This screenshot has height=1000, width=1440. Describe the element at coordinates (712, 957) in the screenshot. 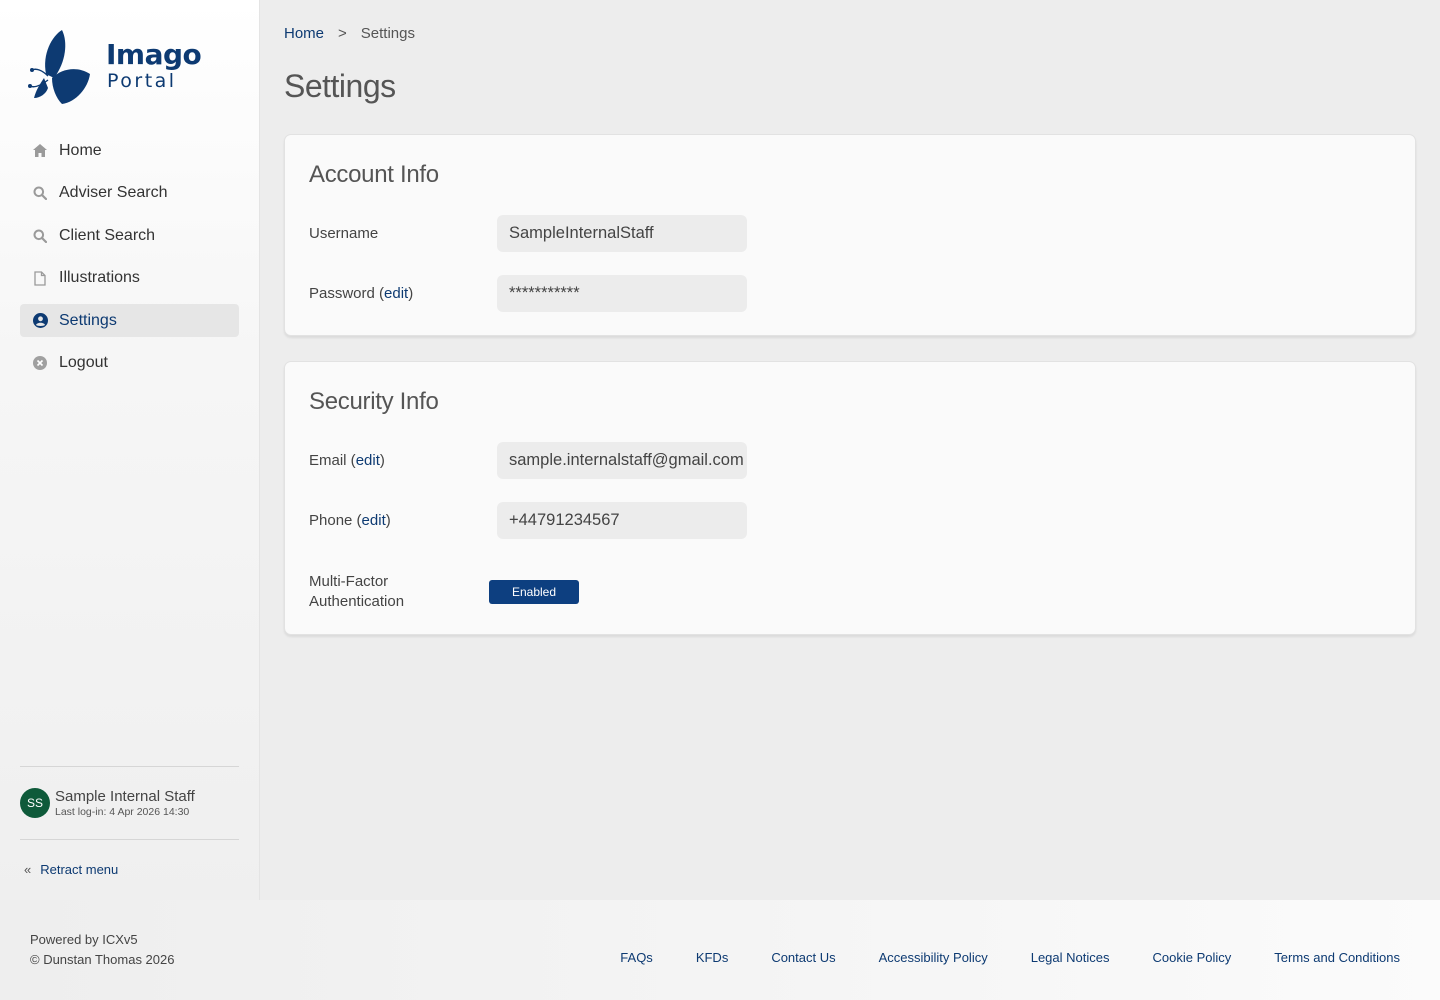

I see `footer-link-kfds: KFDs` at that location.